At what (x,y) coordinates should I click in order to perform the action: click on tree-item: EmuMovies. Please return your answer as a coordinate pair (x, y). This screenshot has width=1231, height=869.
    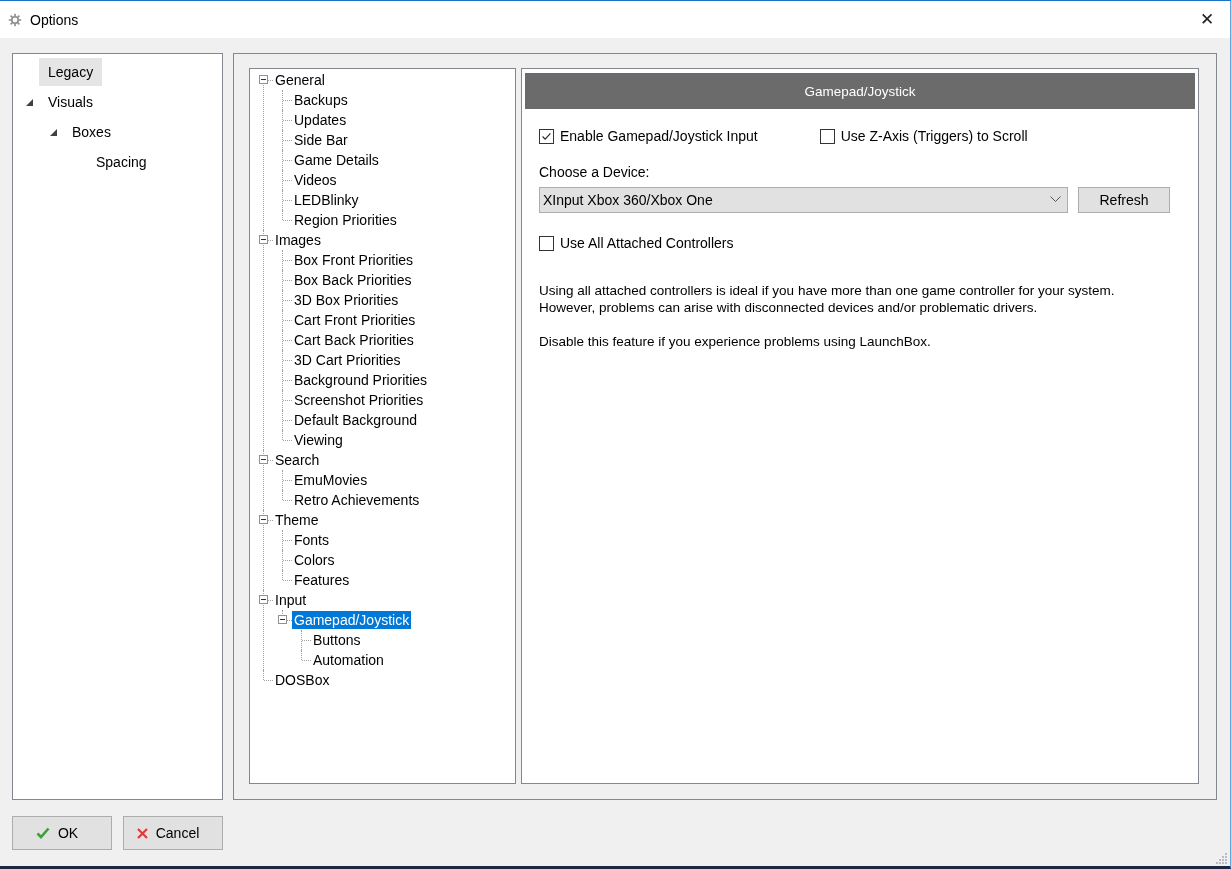
    Looking at the image, I should click on (331, 480).